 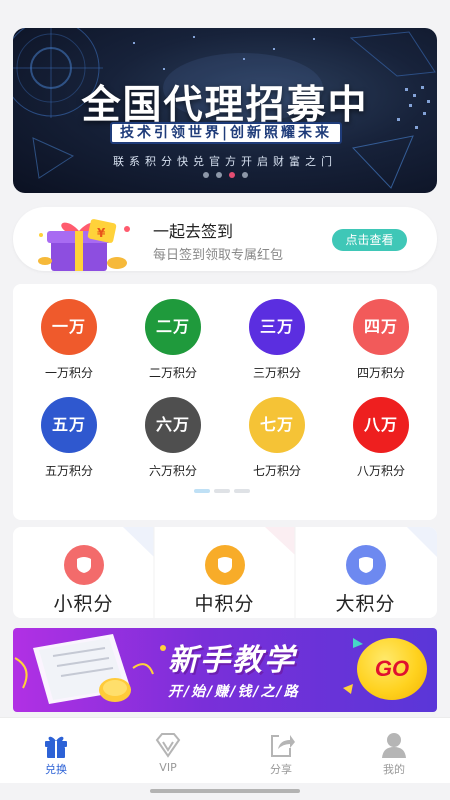 What do you see at coordinates (276, 471) in the screenshot?
I see `point-label: 七万积分` at bounding box center [276, 471].